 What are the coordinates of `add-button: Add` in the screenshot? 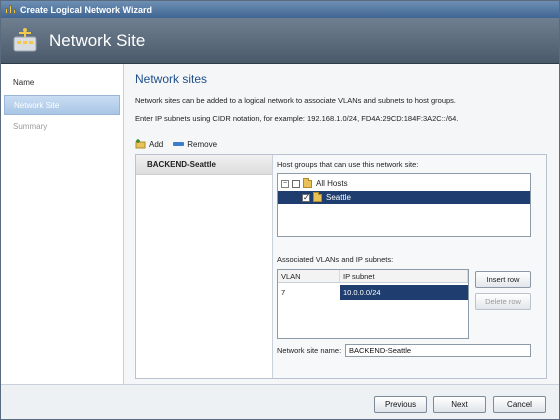 It's located at (149, 144).